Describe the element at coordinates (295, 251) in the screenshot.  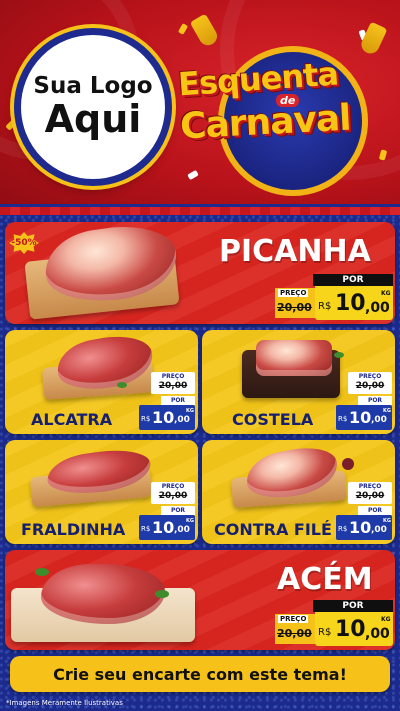
I see `product-name: PICANHA` at that location.